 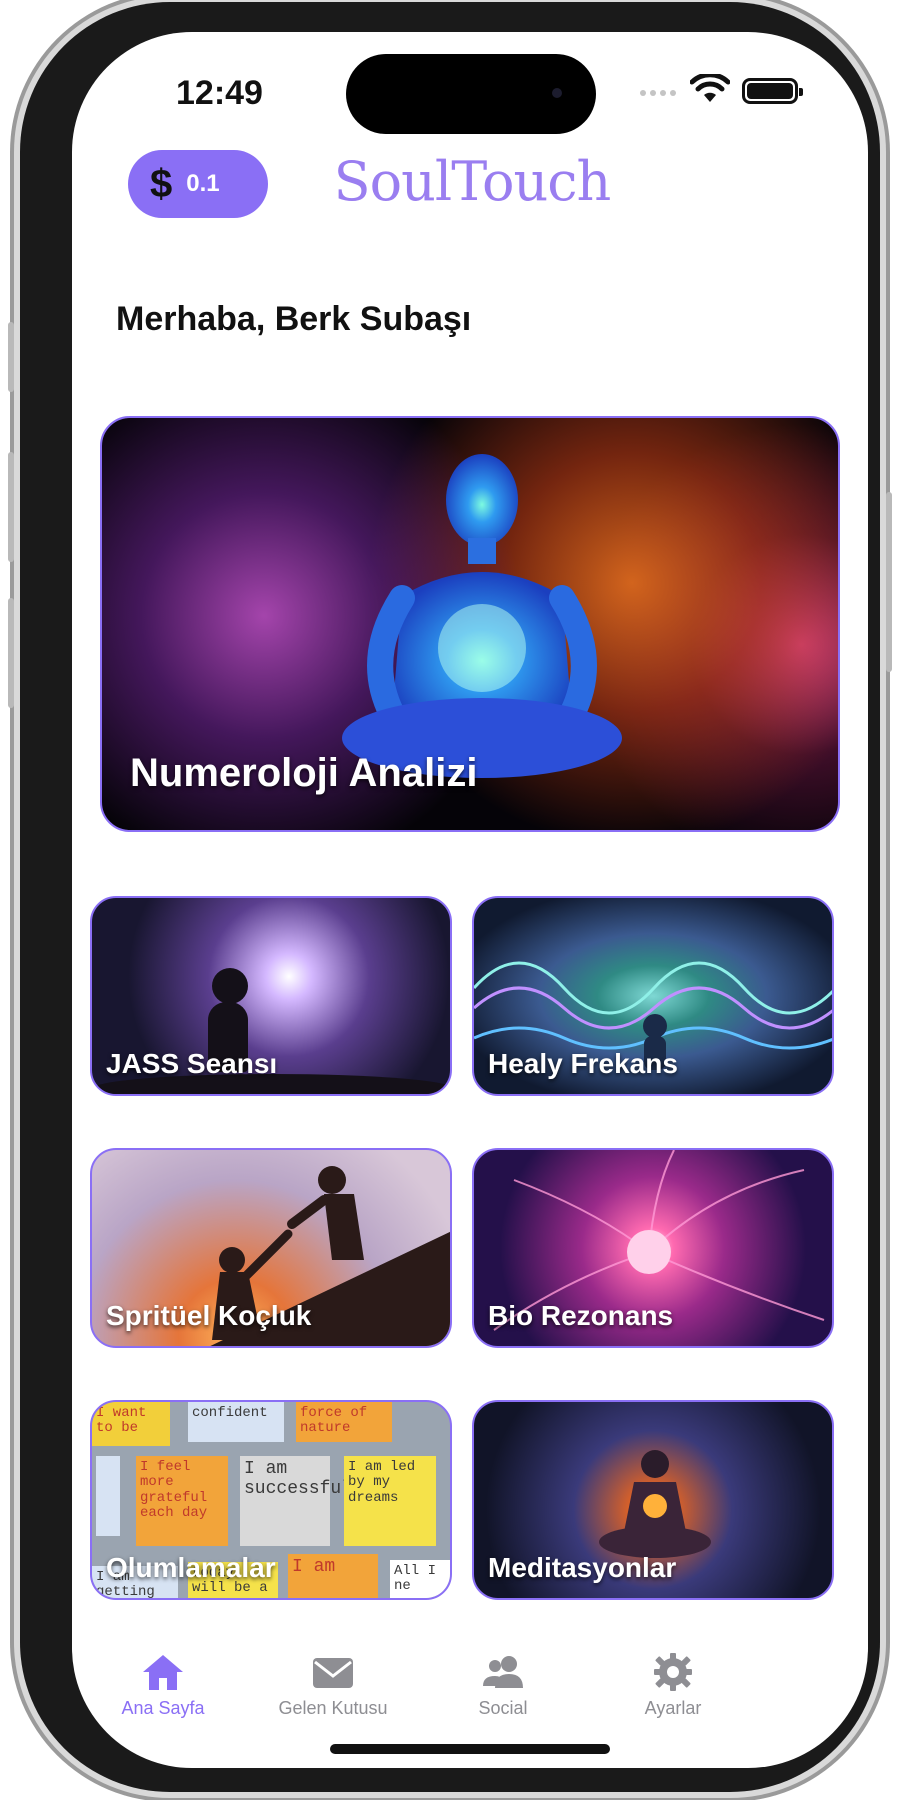 I want to click on people-icon, so click(x=503, y=1672).